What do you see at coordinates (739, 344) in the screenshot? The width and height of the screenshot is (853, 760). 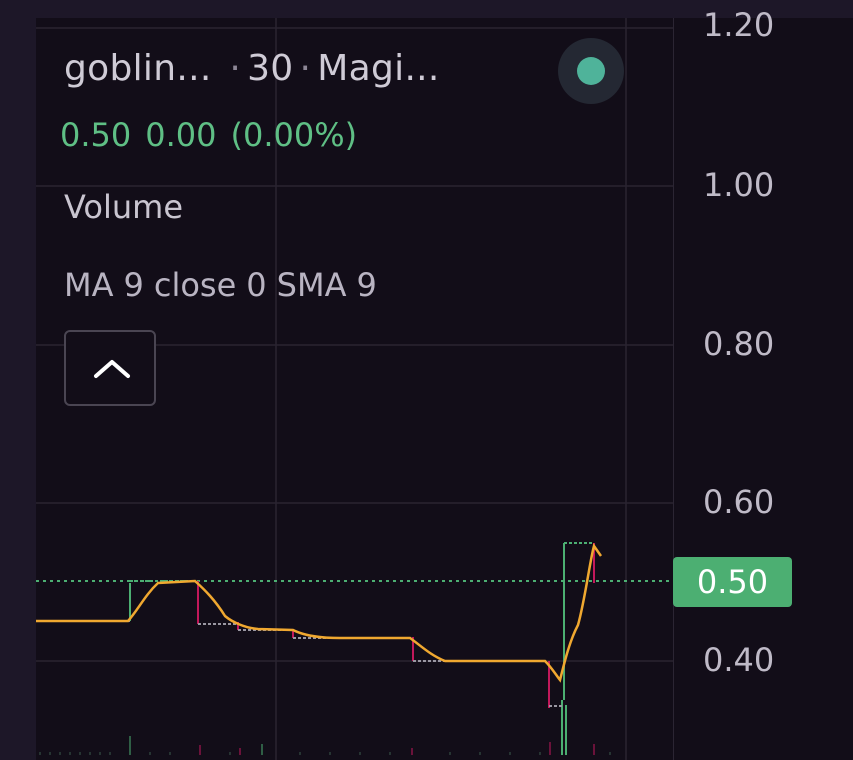 I see `price-tick: 0.80` at bounding box center [739, 344].